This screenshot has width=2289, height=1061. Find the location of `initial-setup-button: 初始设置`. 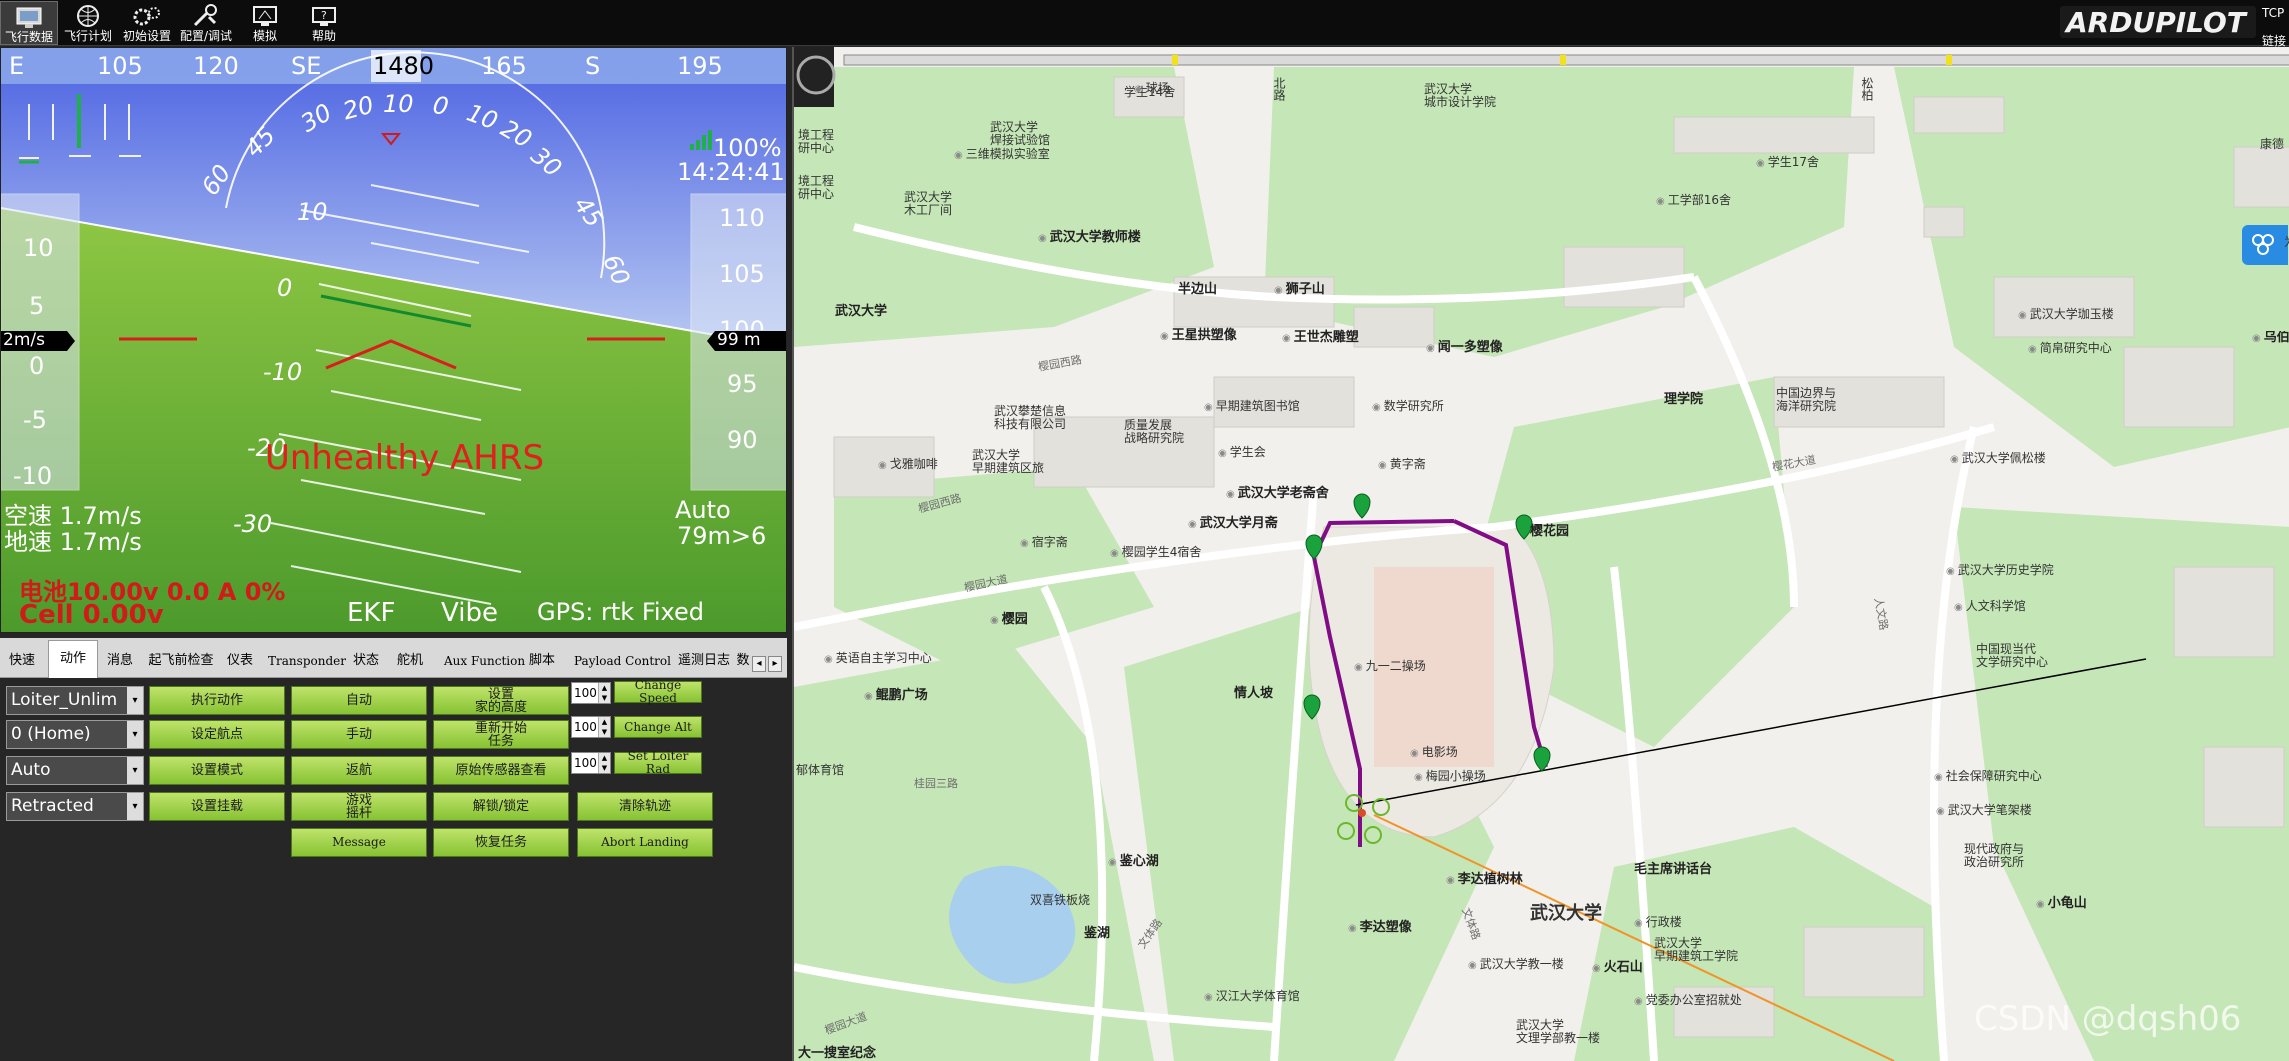

initial-setup-button: 初始设置 is located at coordinates (147, 23).